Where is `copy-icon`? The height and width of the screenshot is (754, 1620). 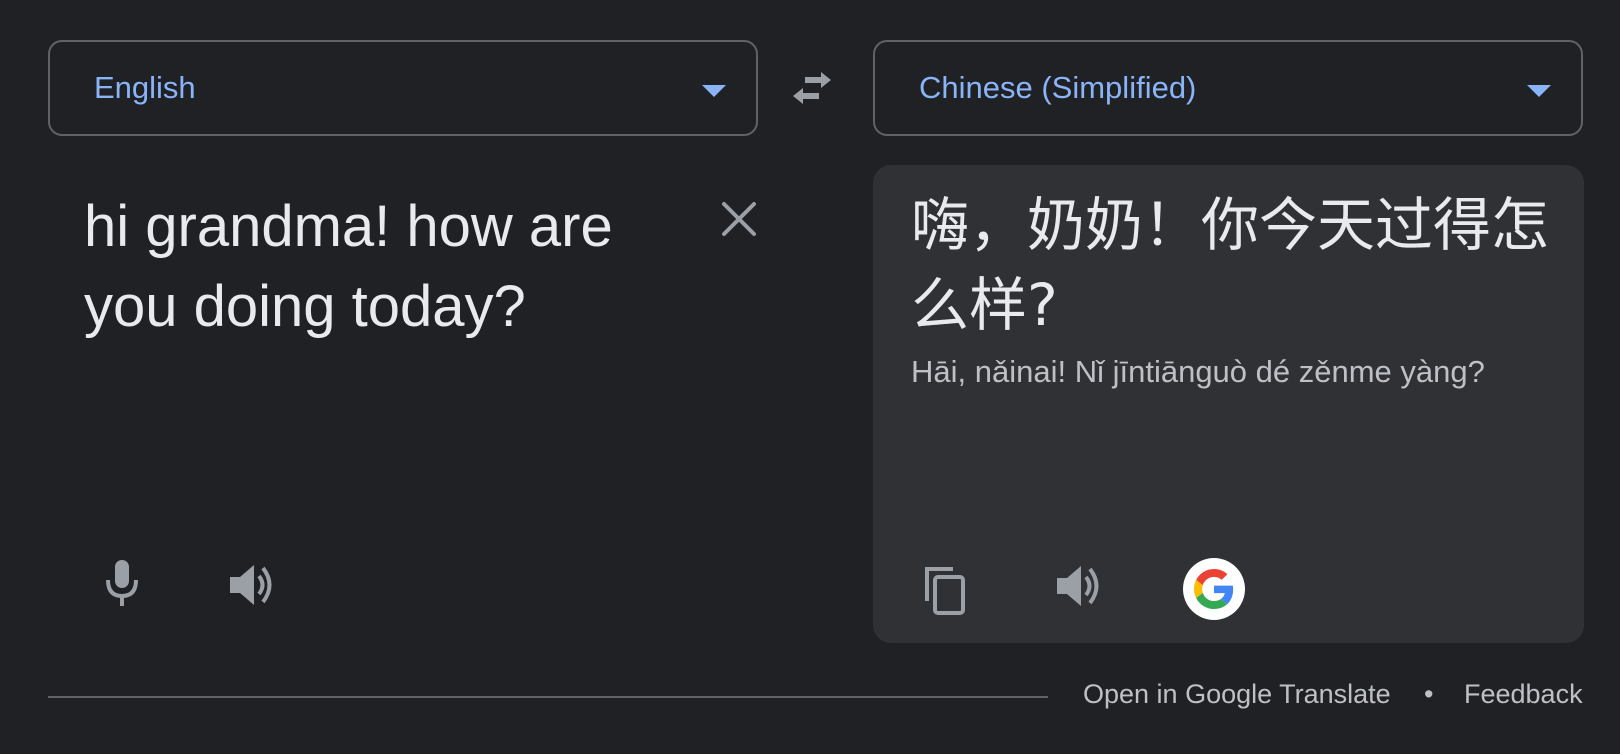
copy-icon is located at coordinates (945, 591).